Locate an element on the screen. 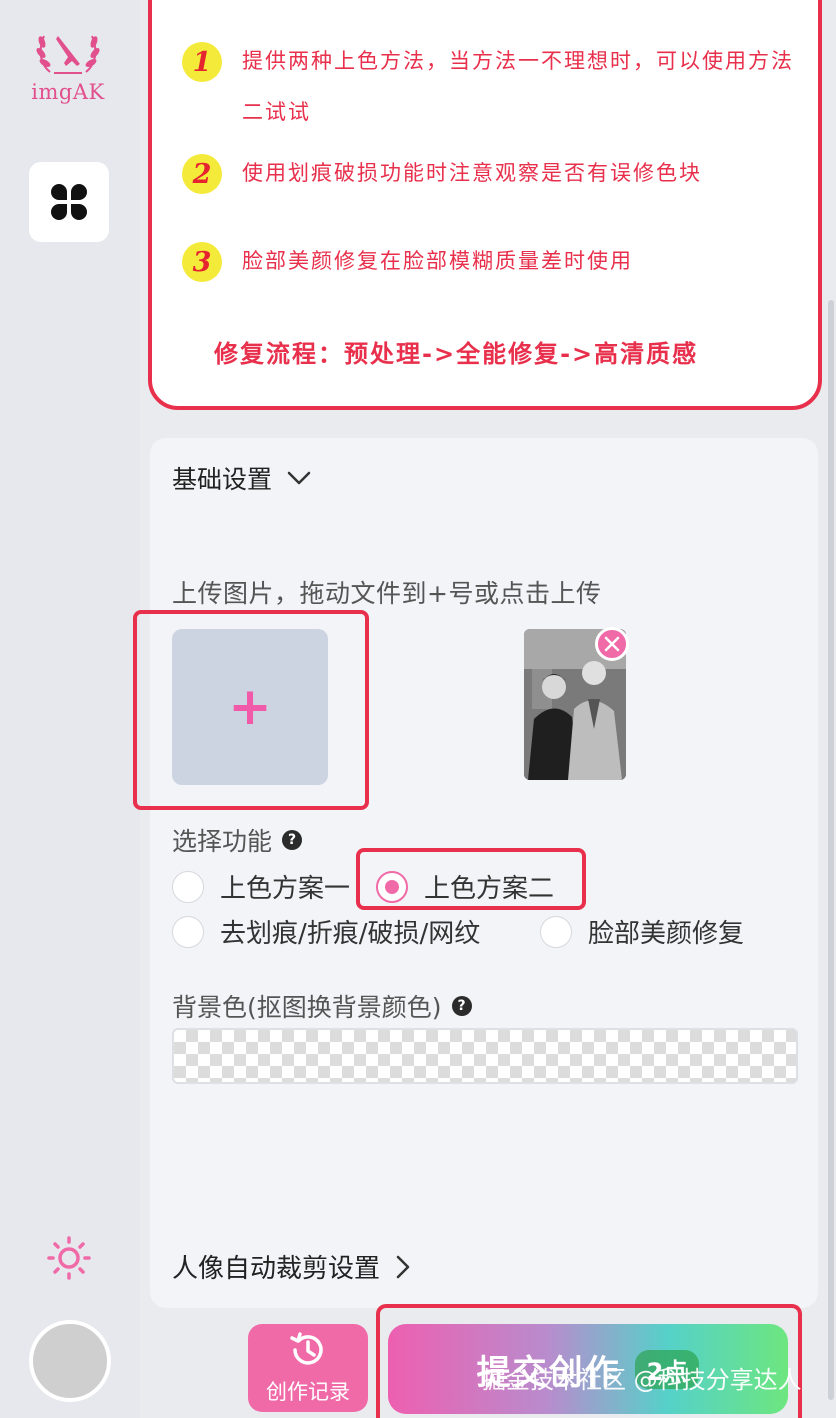 This screenshot has width=836, height=1418. close-icon is located at coordinates (612, 644).